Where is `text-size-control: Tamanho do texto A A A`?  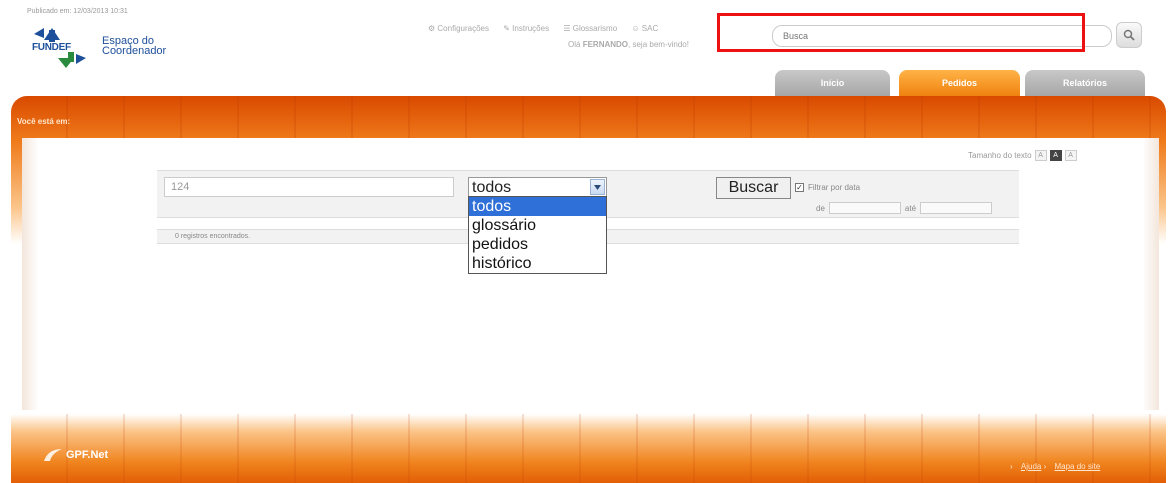
text-size-control: Tamanho do texto A A A is located at coordinates (1022, 155).